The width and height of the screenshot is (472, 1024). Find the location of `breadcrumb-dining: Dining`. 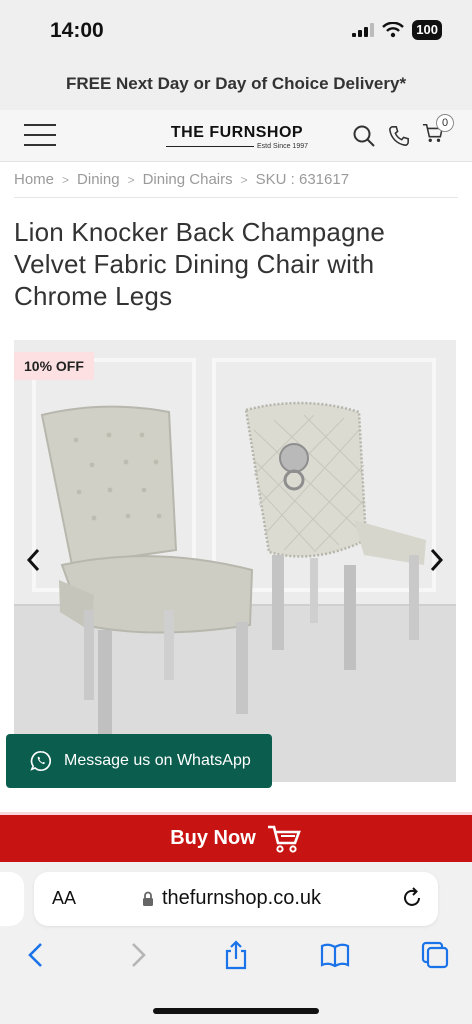

breadcrumb-dining: Dining is located at coordinates (98, 179).